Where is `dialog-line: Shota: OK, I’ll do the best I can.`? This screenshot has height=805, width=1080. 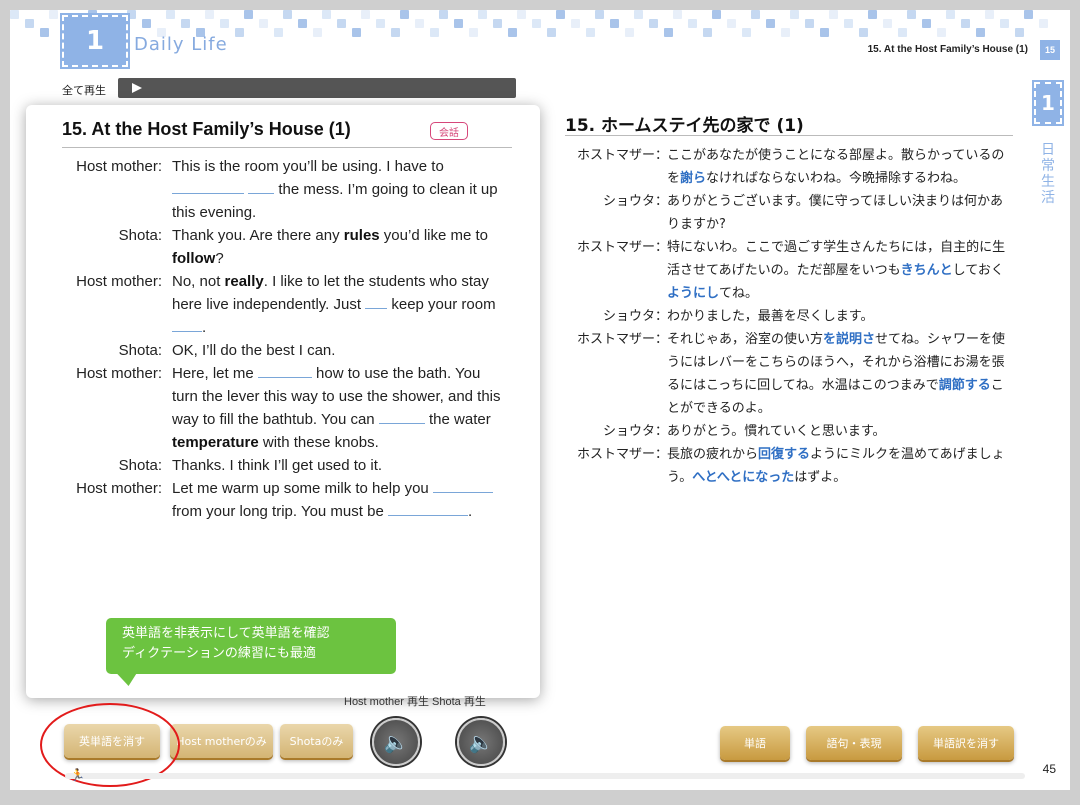 dialog-line: Shota: OK, I’ll do the best I can. is located at coordinates (287, 350).